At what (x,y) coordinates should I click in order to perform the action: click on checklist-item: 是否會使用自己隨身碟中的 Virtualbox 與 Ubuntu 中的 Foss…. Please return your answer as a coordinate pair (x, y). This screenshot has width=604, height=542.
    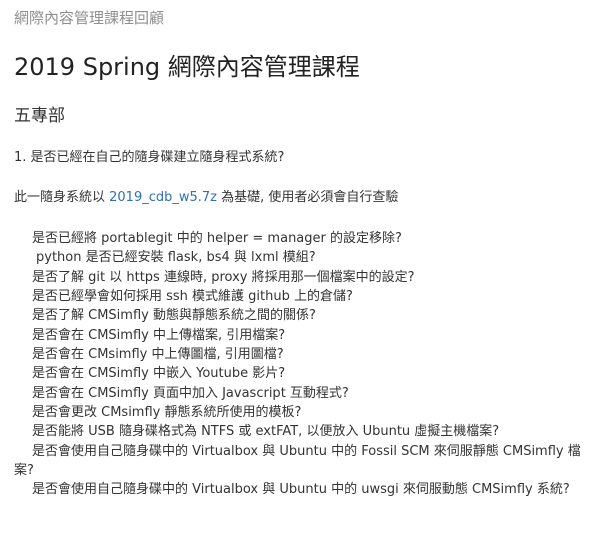
    Looking at the image, I should click on (297, 461).